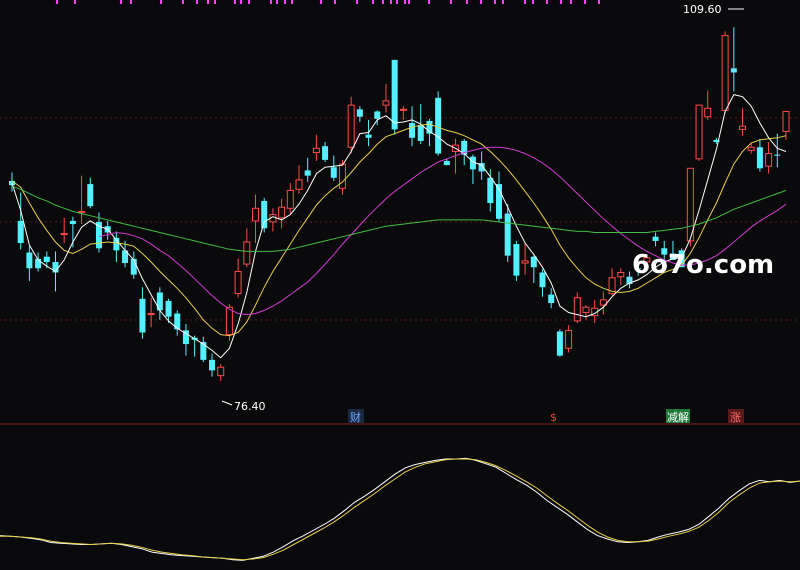 The image size is (800, 570). What do you see at coordinates (227, 403) in the screenshot?
I see `low-annotation-arrow` at bounding box center [227, 403].